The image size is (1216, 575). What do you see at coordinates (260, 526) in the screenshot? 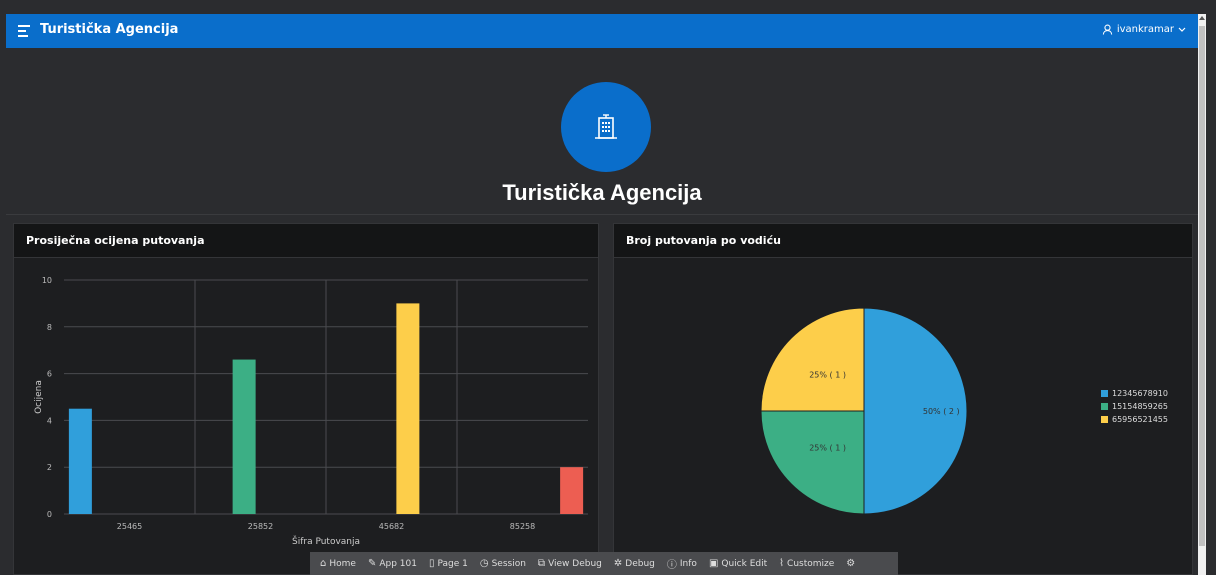
I see `x-tick-label: 25852` at bounding box center [260, 526].